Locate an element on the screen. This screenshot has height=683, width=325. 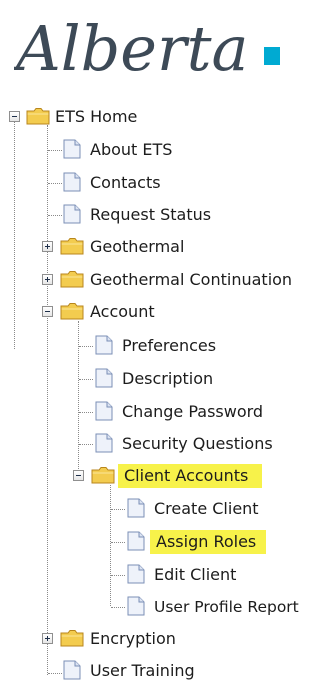
tree-node-geothermal: Geothermal is located at coordinates (105, 247).